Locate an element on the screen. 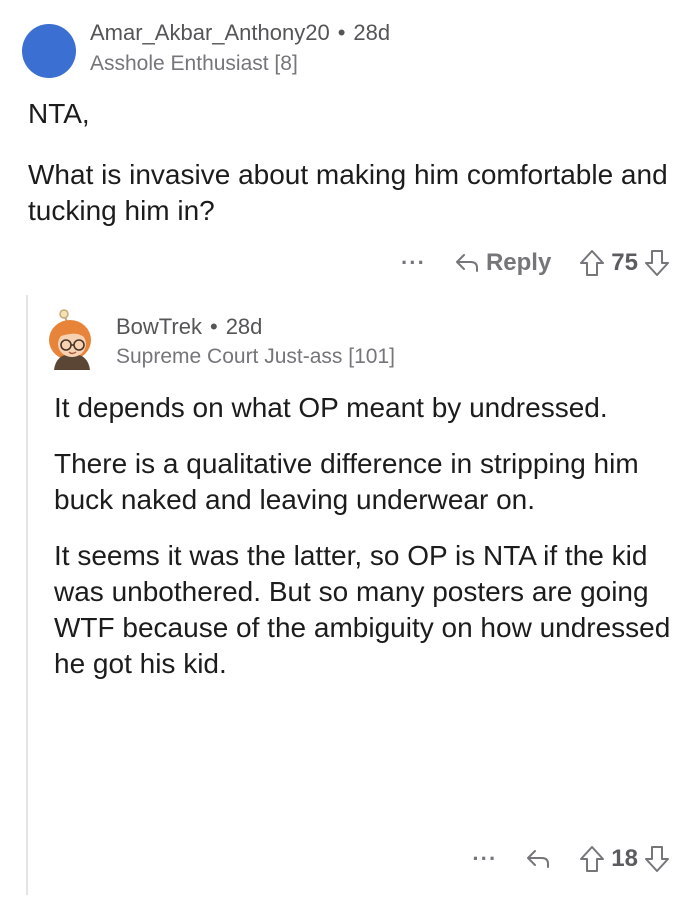 This screenshot has height=899, width=700. comment-paragraph: NTA, is located at coordinates (59, 113).